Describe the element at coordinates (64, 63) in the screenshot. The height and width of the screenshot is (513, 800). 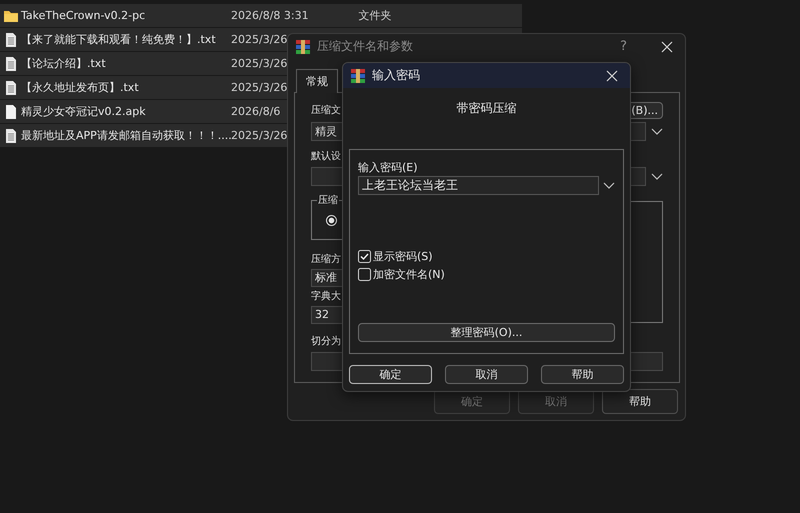
I see `file-name: 【论坛介绍】.txt` at that location.